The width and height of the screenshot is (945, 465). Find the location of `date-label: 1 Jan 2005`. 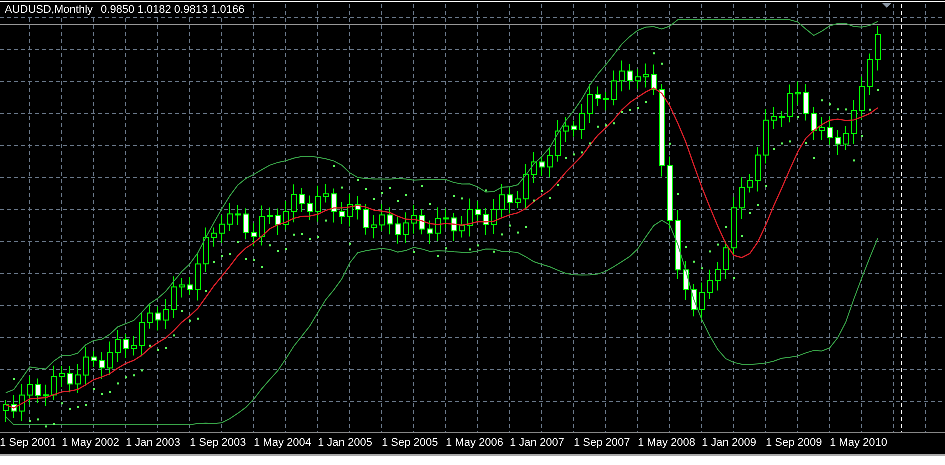

date-label: 1 Jan 2005 is located at coordinates (346, 443).